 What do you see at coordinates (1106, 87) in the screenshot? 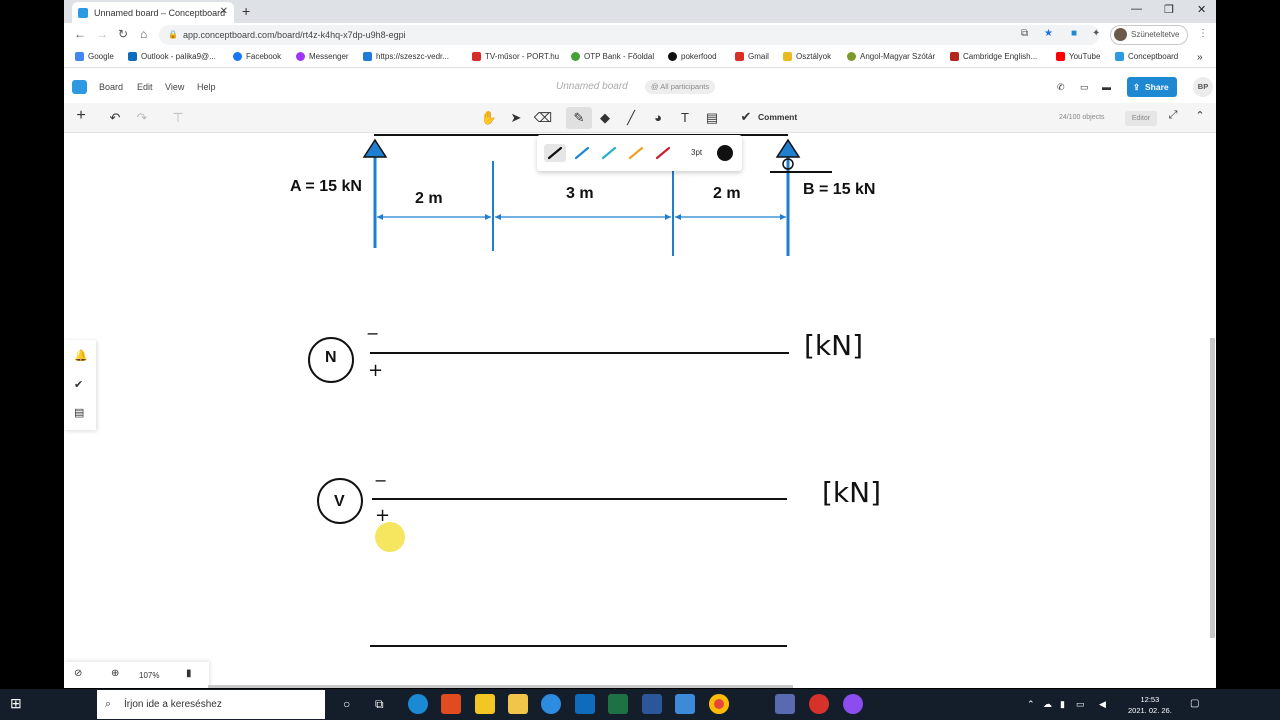
I see `chat-icon: ▬` at bounding box center [1106, 87].